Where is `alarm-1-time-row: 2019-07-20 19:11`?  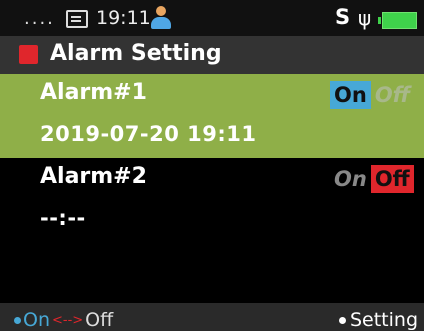
alarm-1-time-row: 2019-07-20 19:11 is located at coordinates (212, 137).